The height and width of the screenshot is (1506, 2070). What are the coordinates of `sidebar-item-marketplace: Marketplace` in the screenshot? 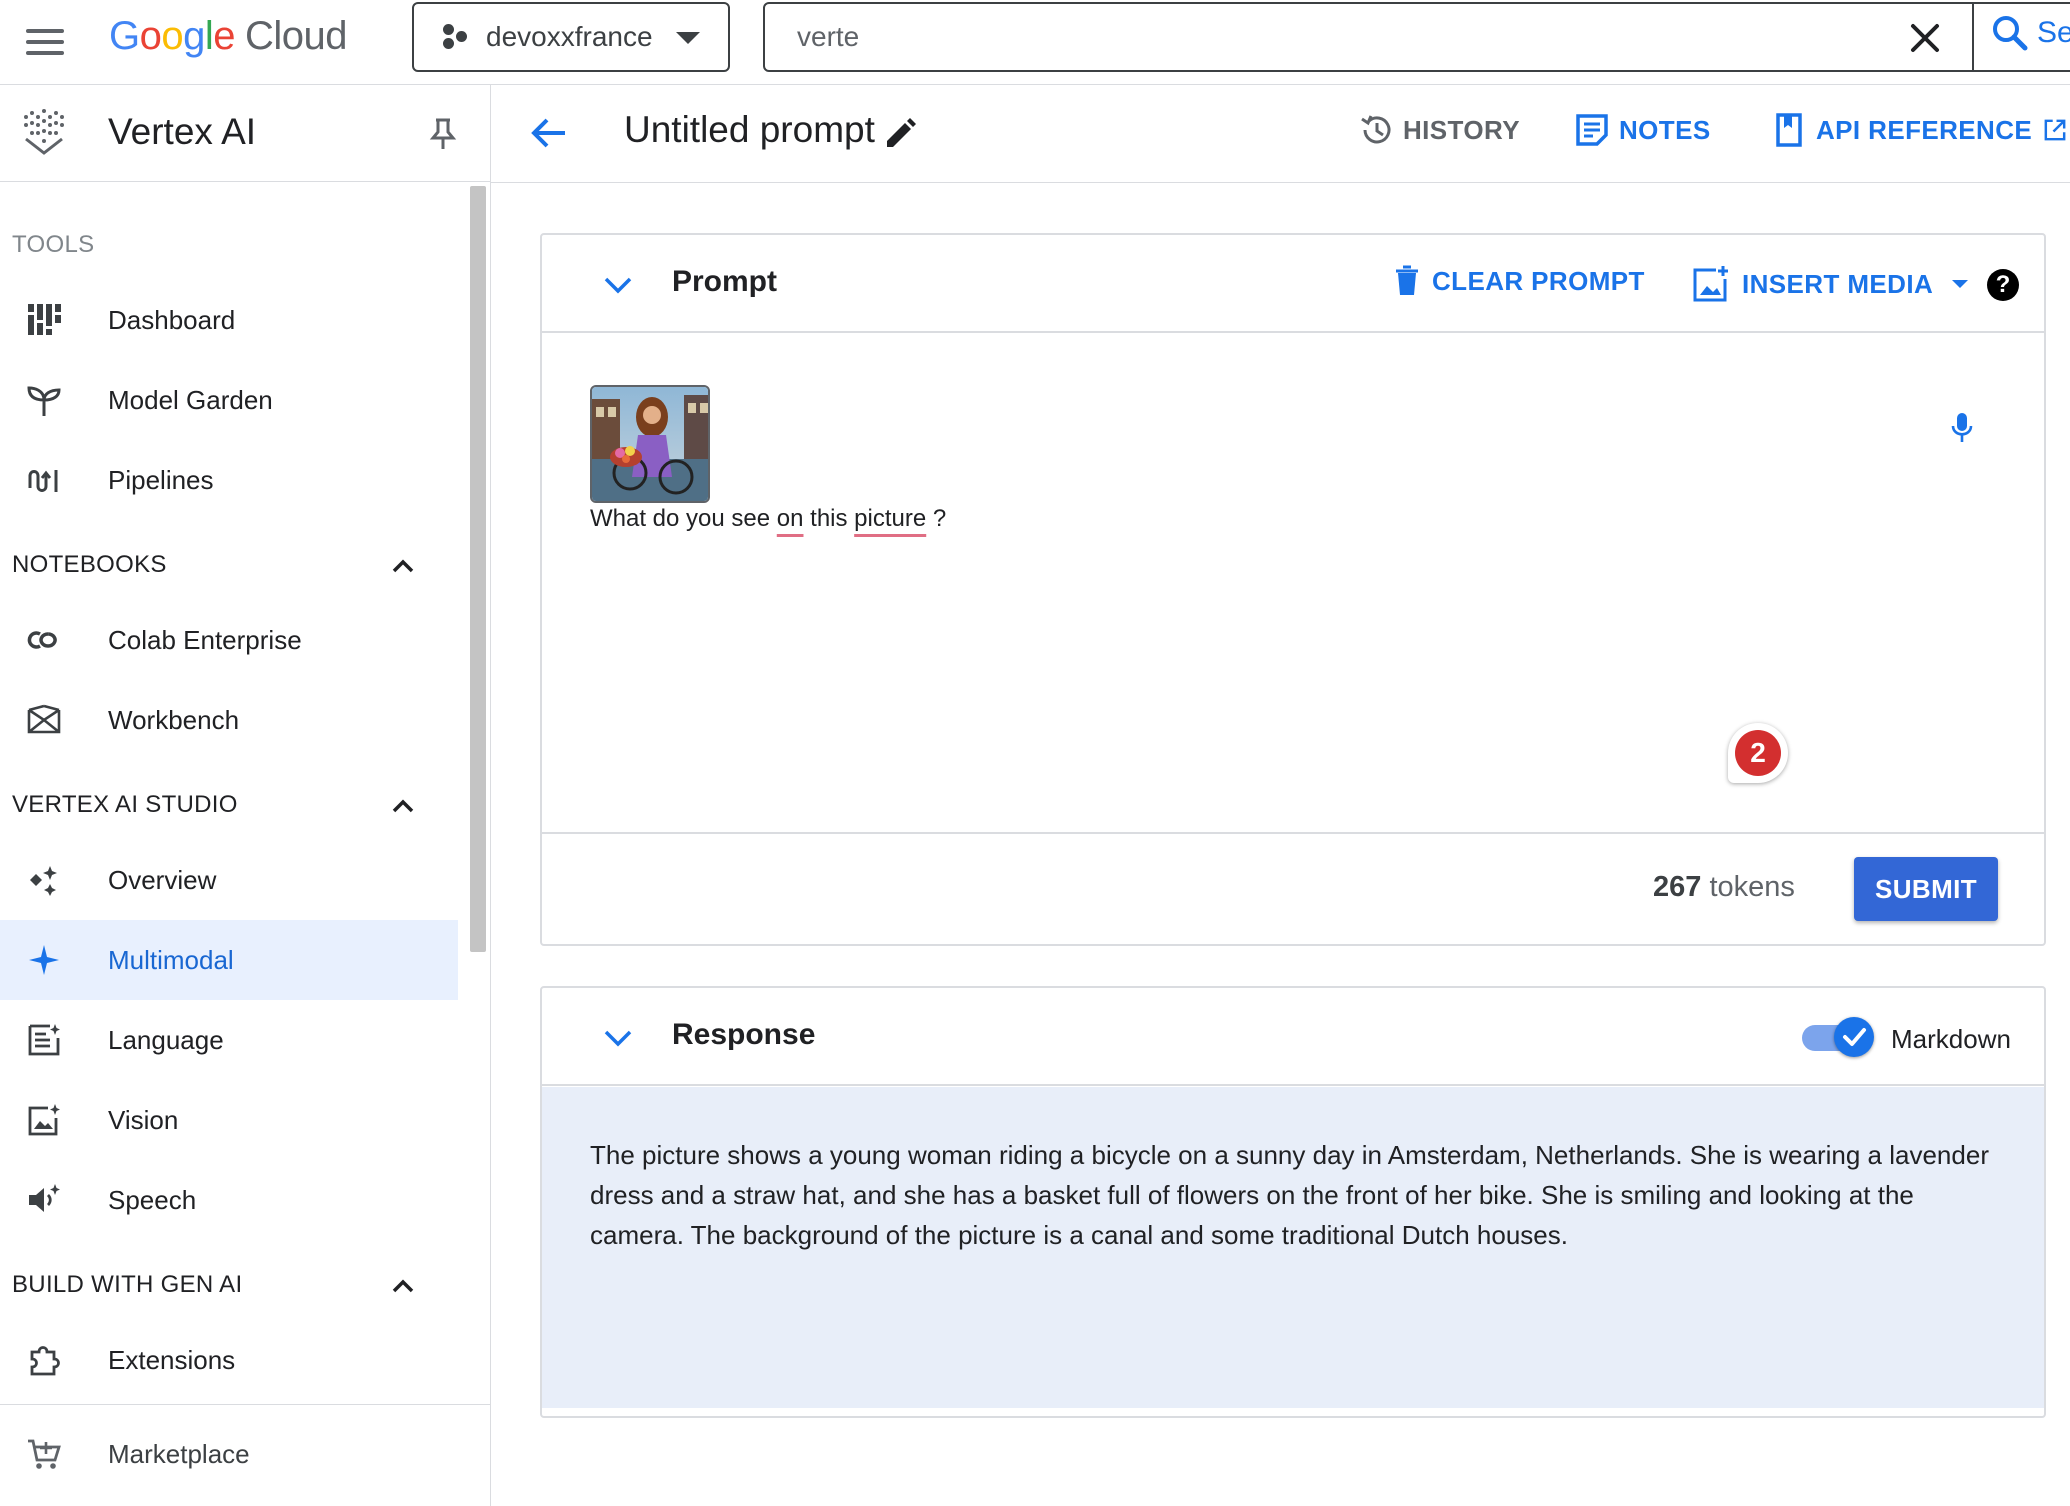 It's located at (229, 1454).